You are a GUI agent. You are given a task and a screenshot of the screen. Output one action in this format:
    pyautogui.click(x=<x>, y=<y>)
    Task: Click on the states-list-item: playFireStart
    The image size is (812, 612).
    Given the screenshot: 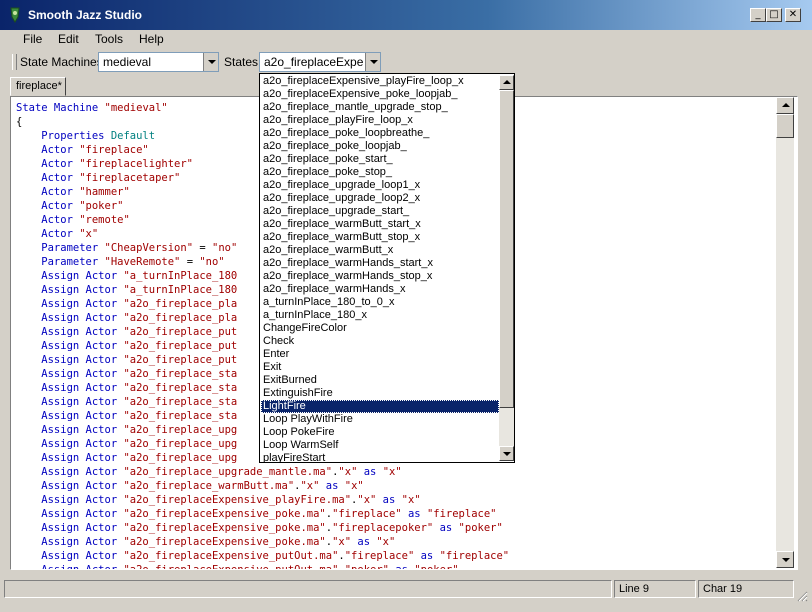 What is the action you would take?
    pyautogui.click(x=380, y=457)
    